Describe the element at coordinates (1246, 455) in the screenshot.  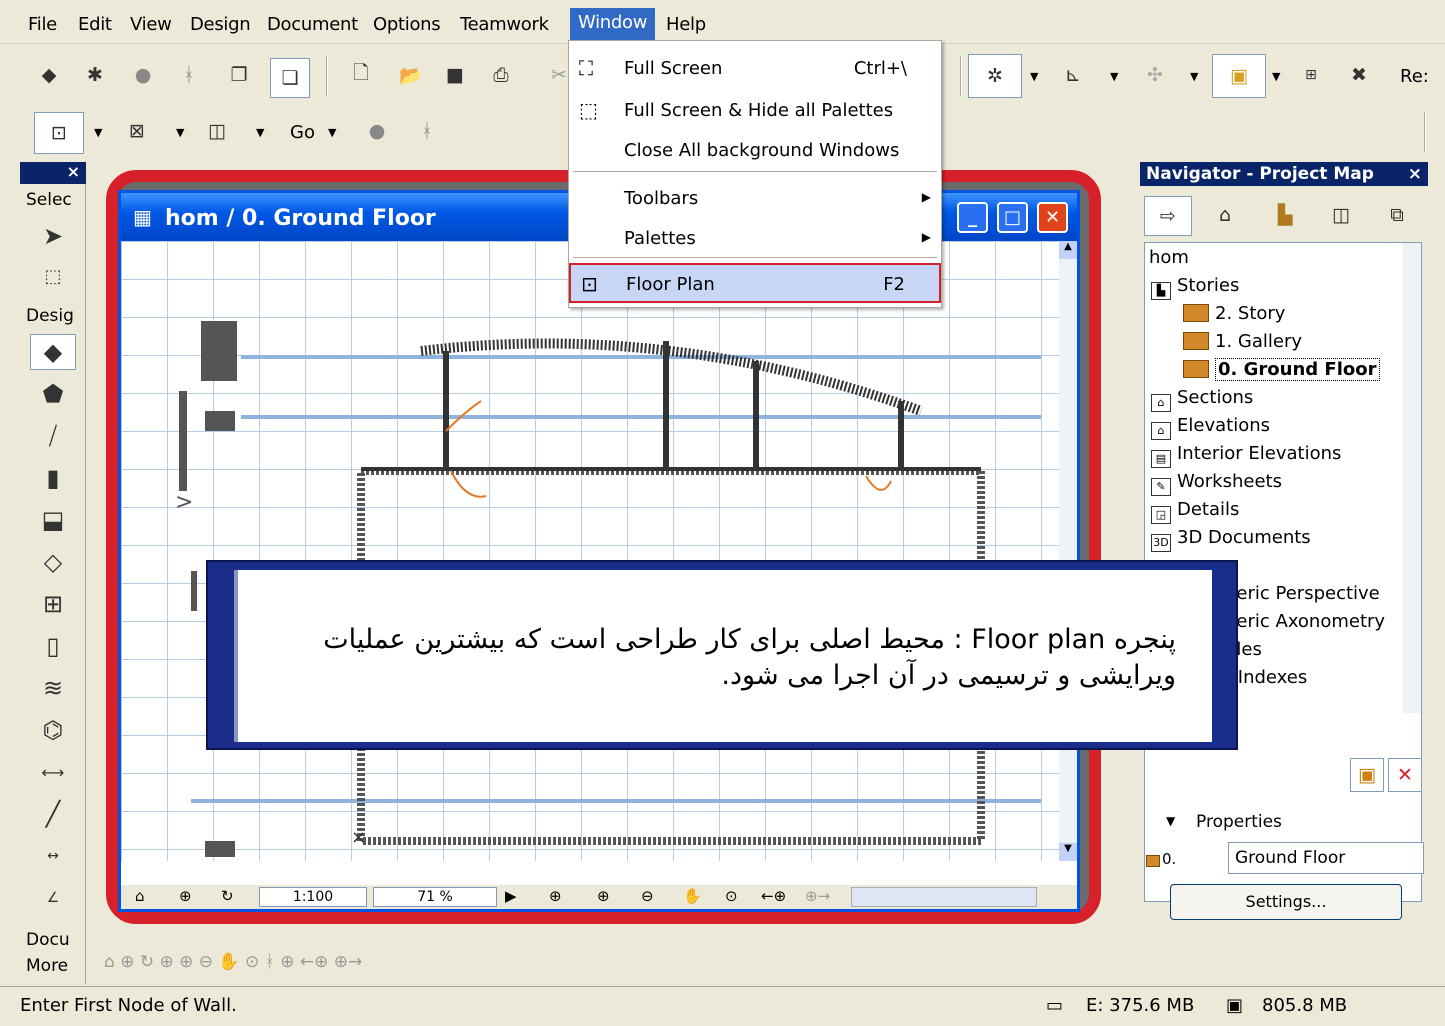
I see `tree-item-interior-elevations: ▤ Interior Elevations` at that location.